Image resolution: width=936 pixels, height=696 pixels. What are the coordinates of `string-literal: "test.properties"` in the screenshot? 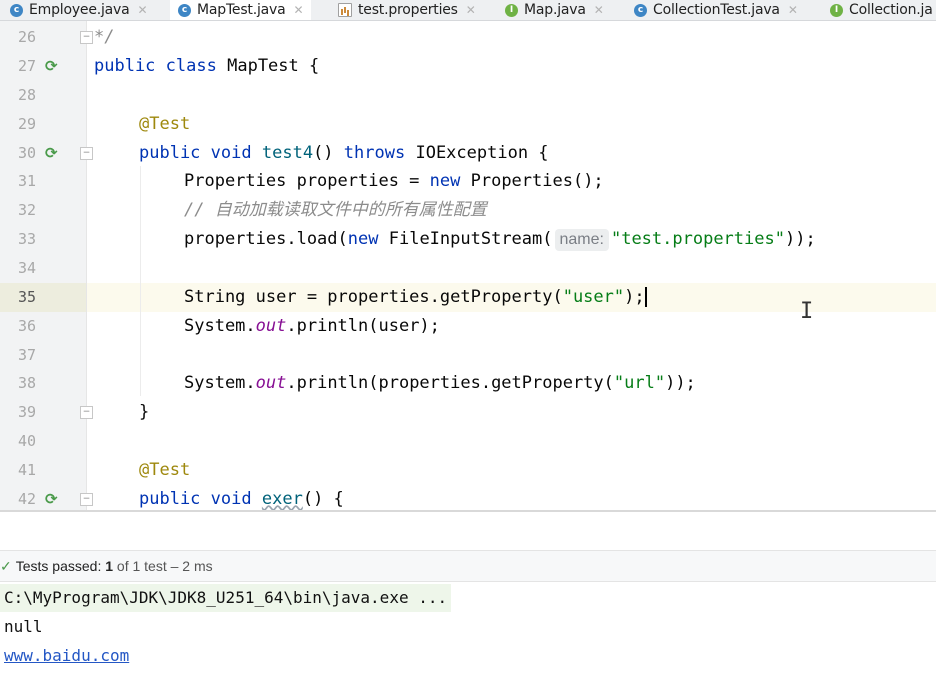 It's located at (697, 239).